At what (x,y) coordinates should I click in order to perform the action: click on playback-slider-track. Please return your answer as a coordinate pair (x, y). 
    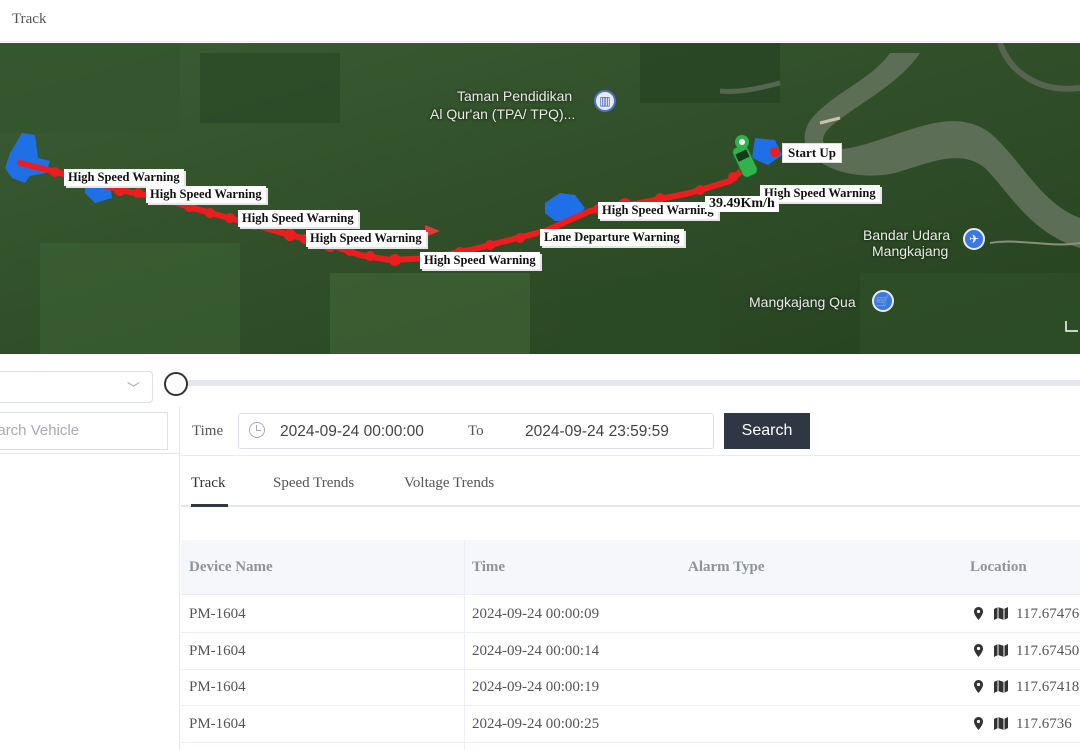
    Looking at the image, I should click on (630, 383).